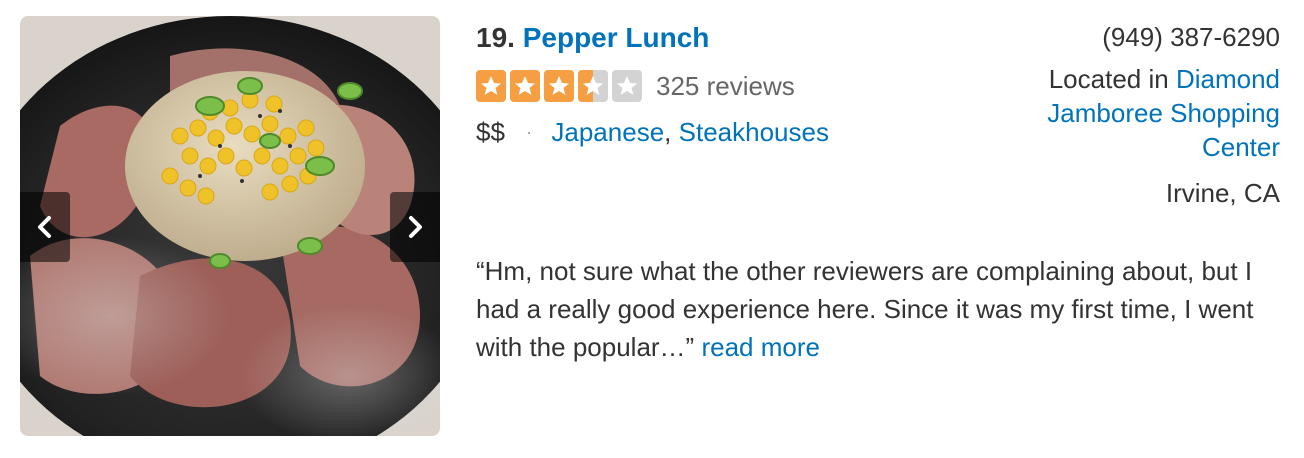 The width and height of the screenshot is (1304, 458). I want to click on rating-row: 325 reviews, so click(652, 86).